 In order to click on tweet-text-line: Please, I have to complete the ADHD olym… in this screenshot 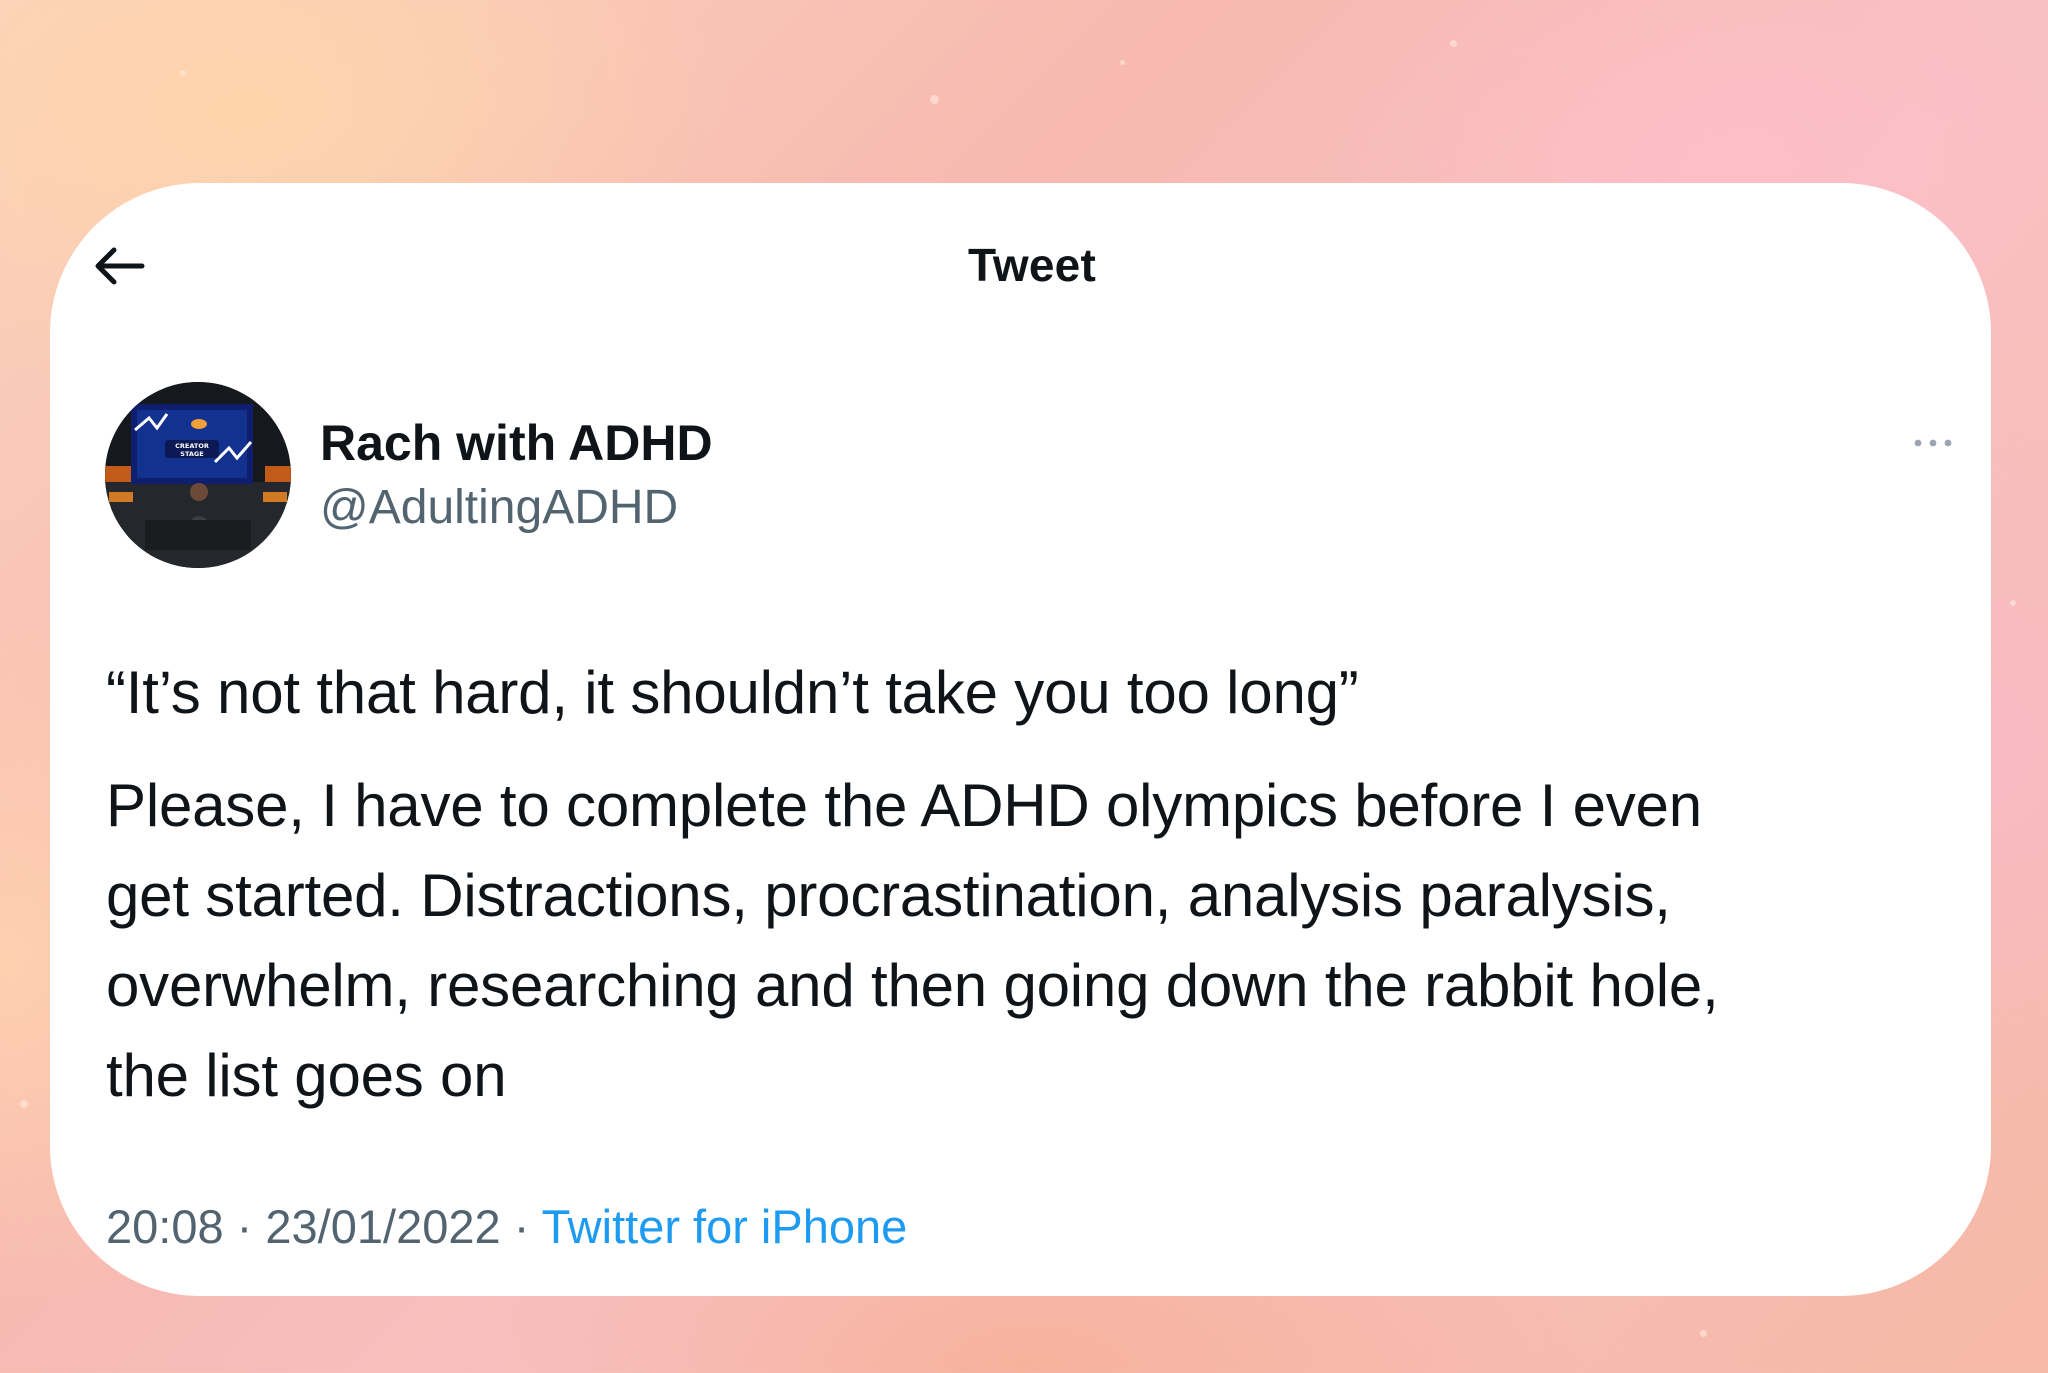, I will do `click(904, 805)`.